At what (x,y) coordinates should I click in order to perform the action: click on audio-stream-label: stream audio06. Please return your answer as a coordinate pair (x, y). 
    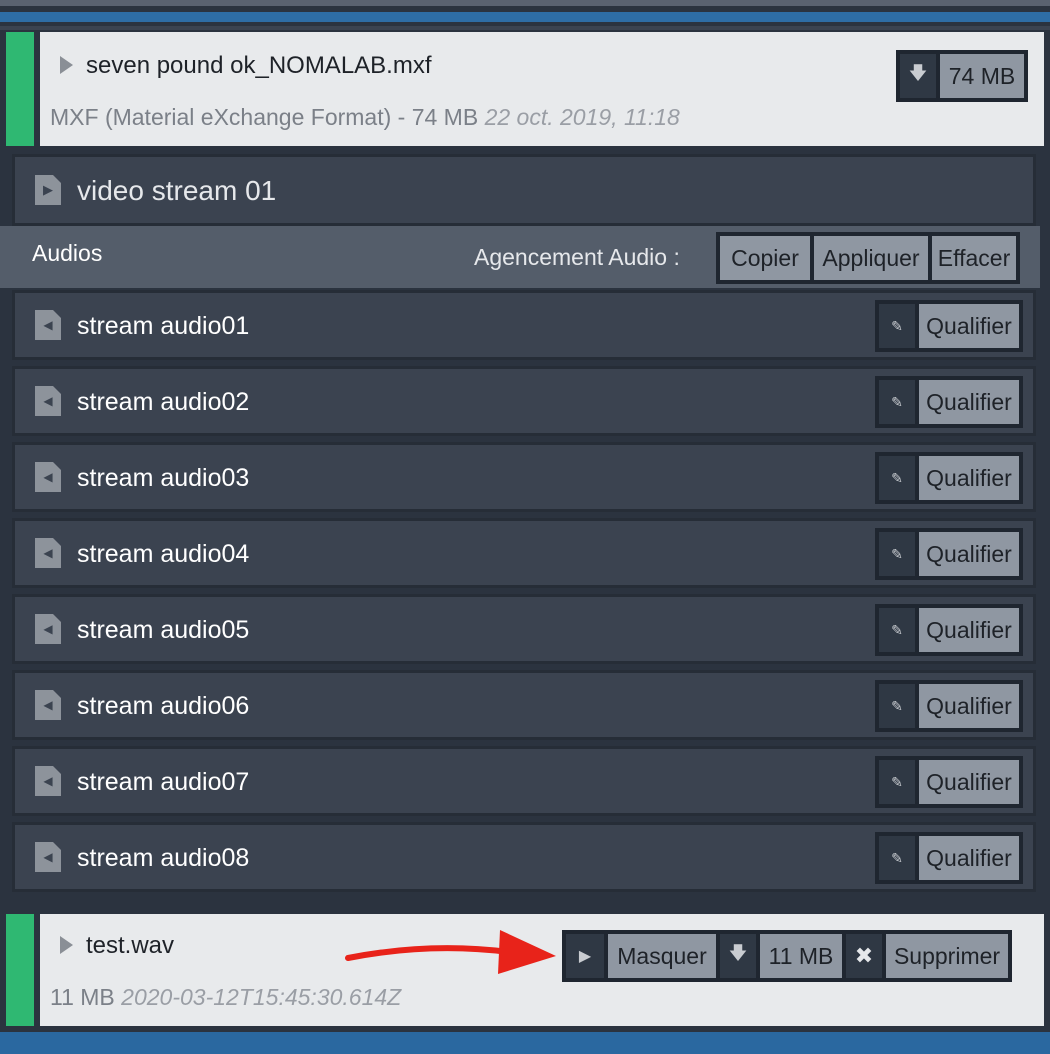
    Looking at the image, I should click on (163, 706).